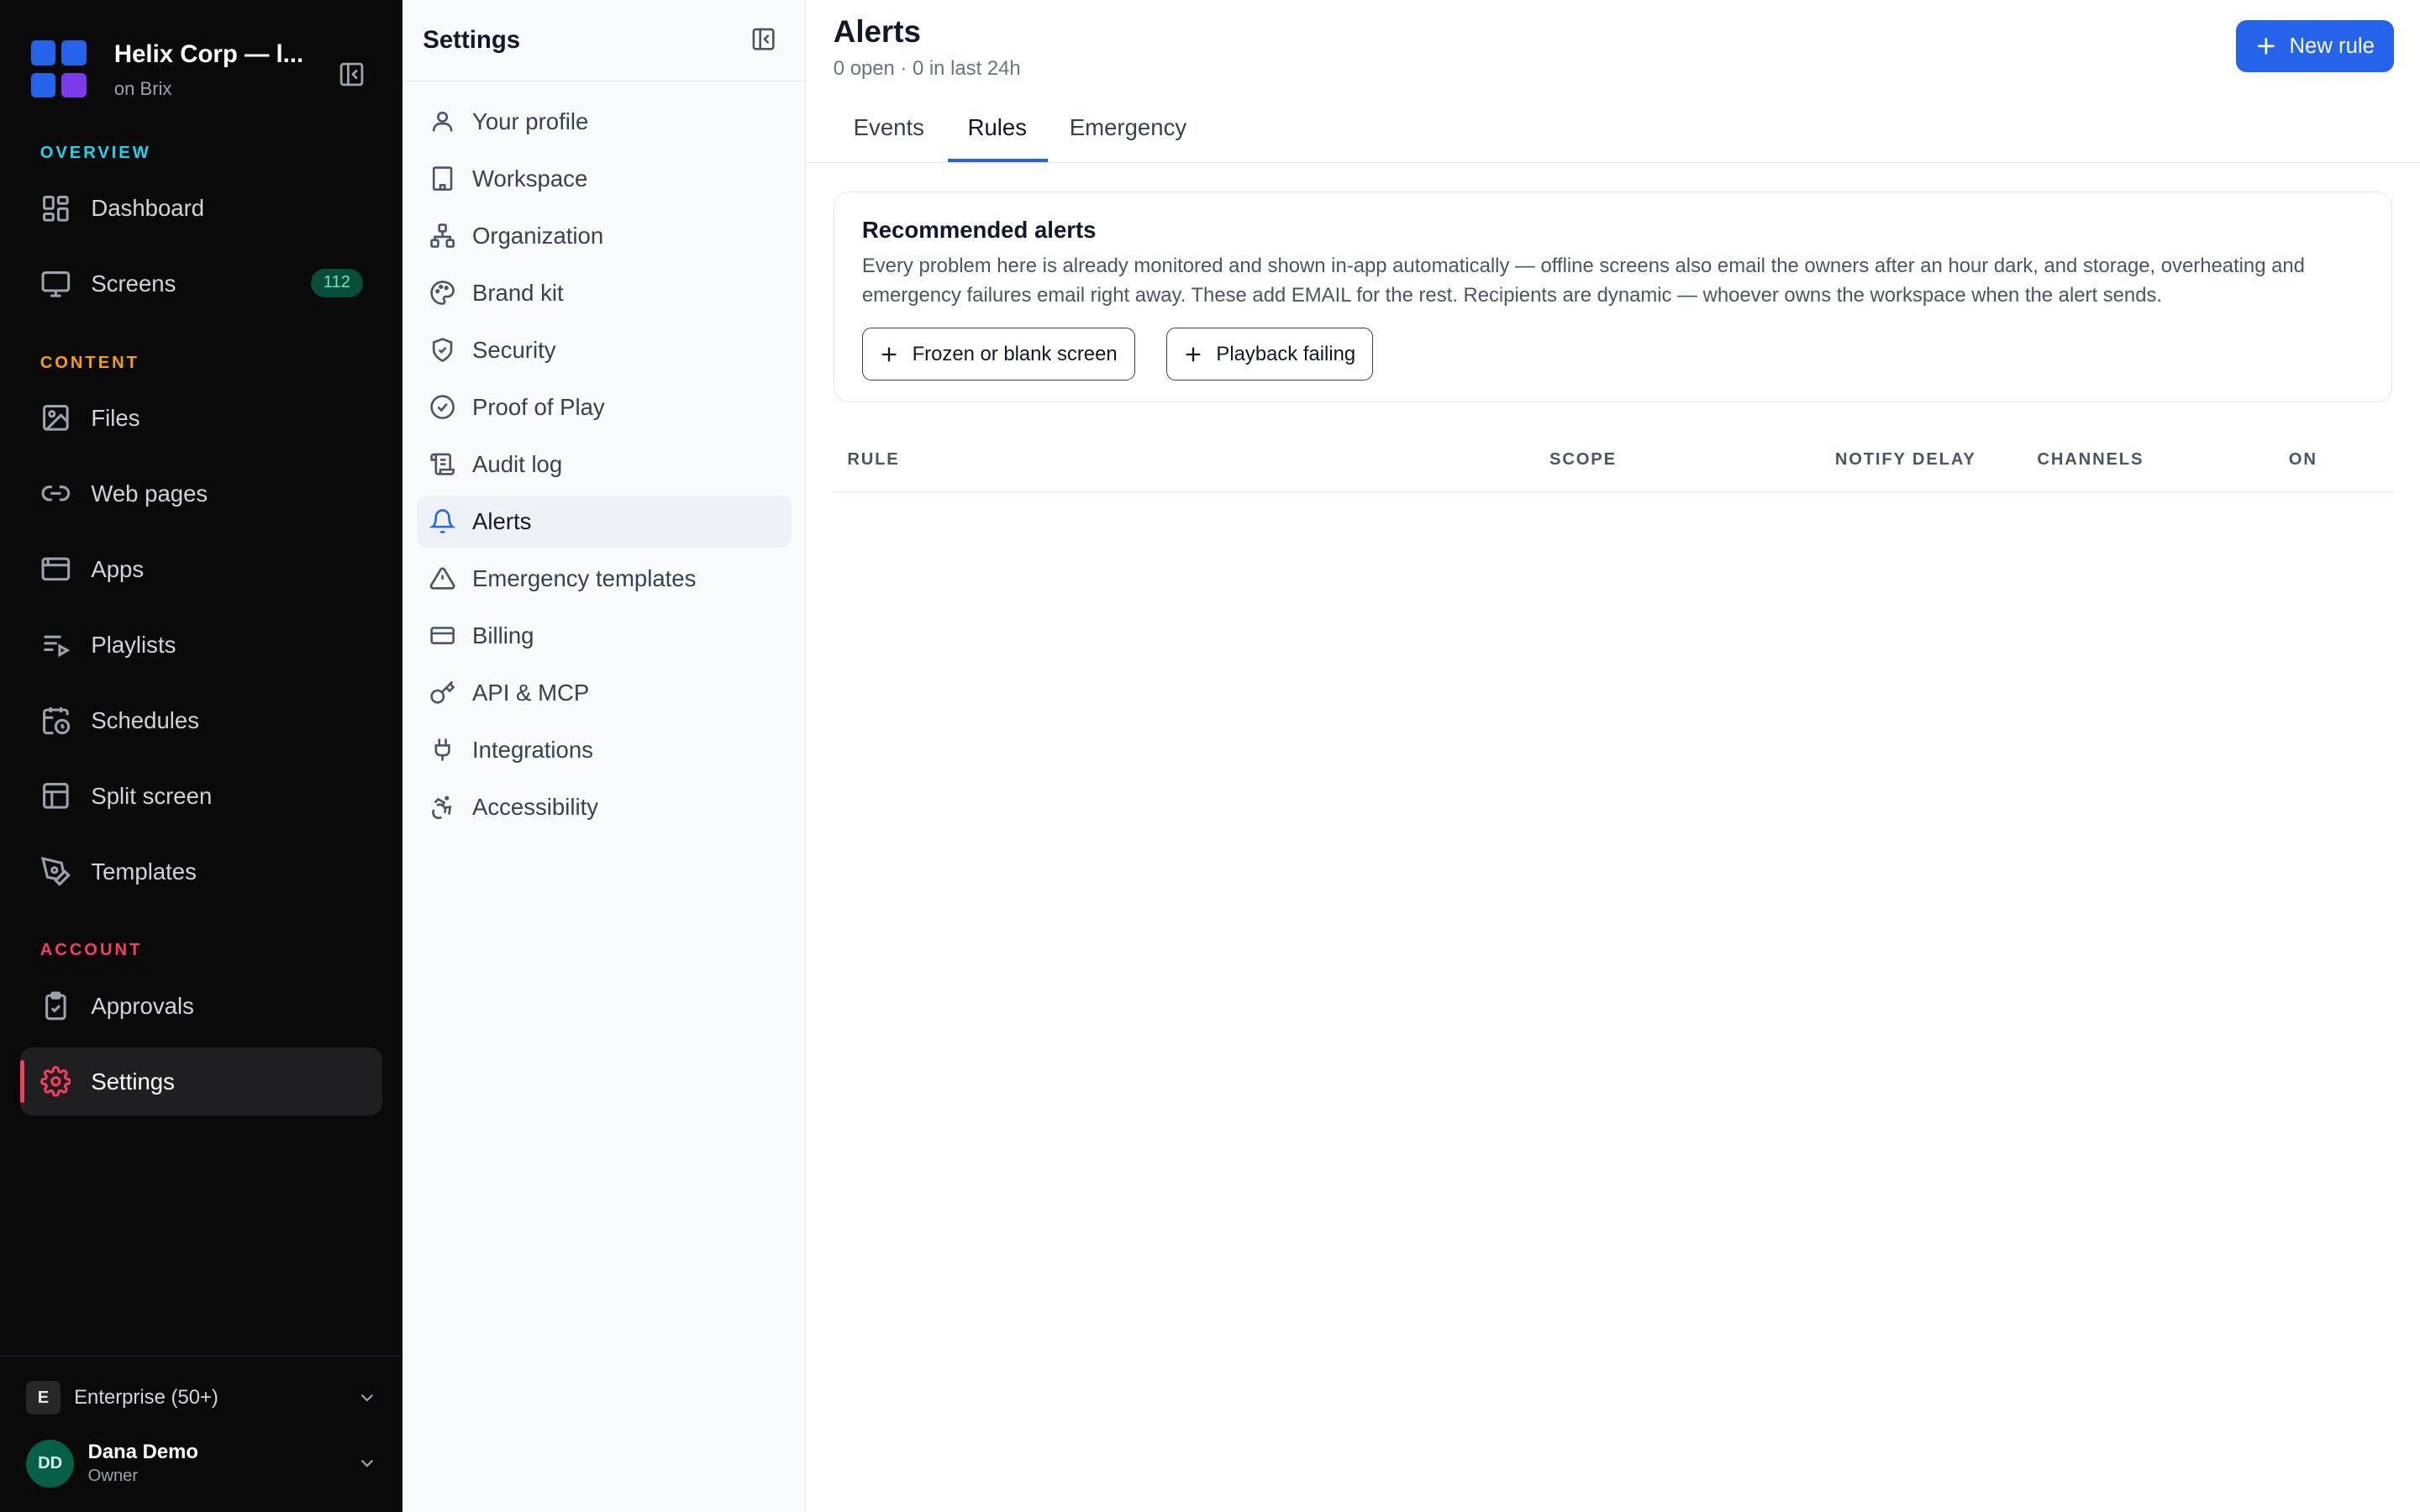 This screenshot has width=2420, height=1512. What do you see at coordinates (118, 568) in the screenshot?
I see `nav-apps-label: Apps` at bounding box center [118, 568].